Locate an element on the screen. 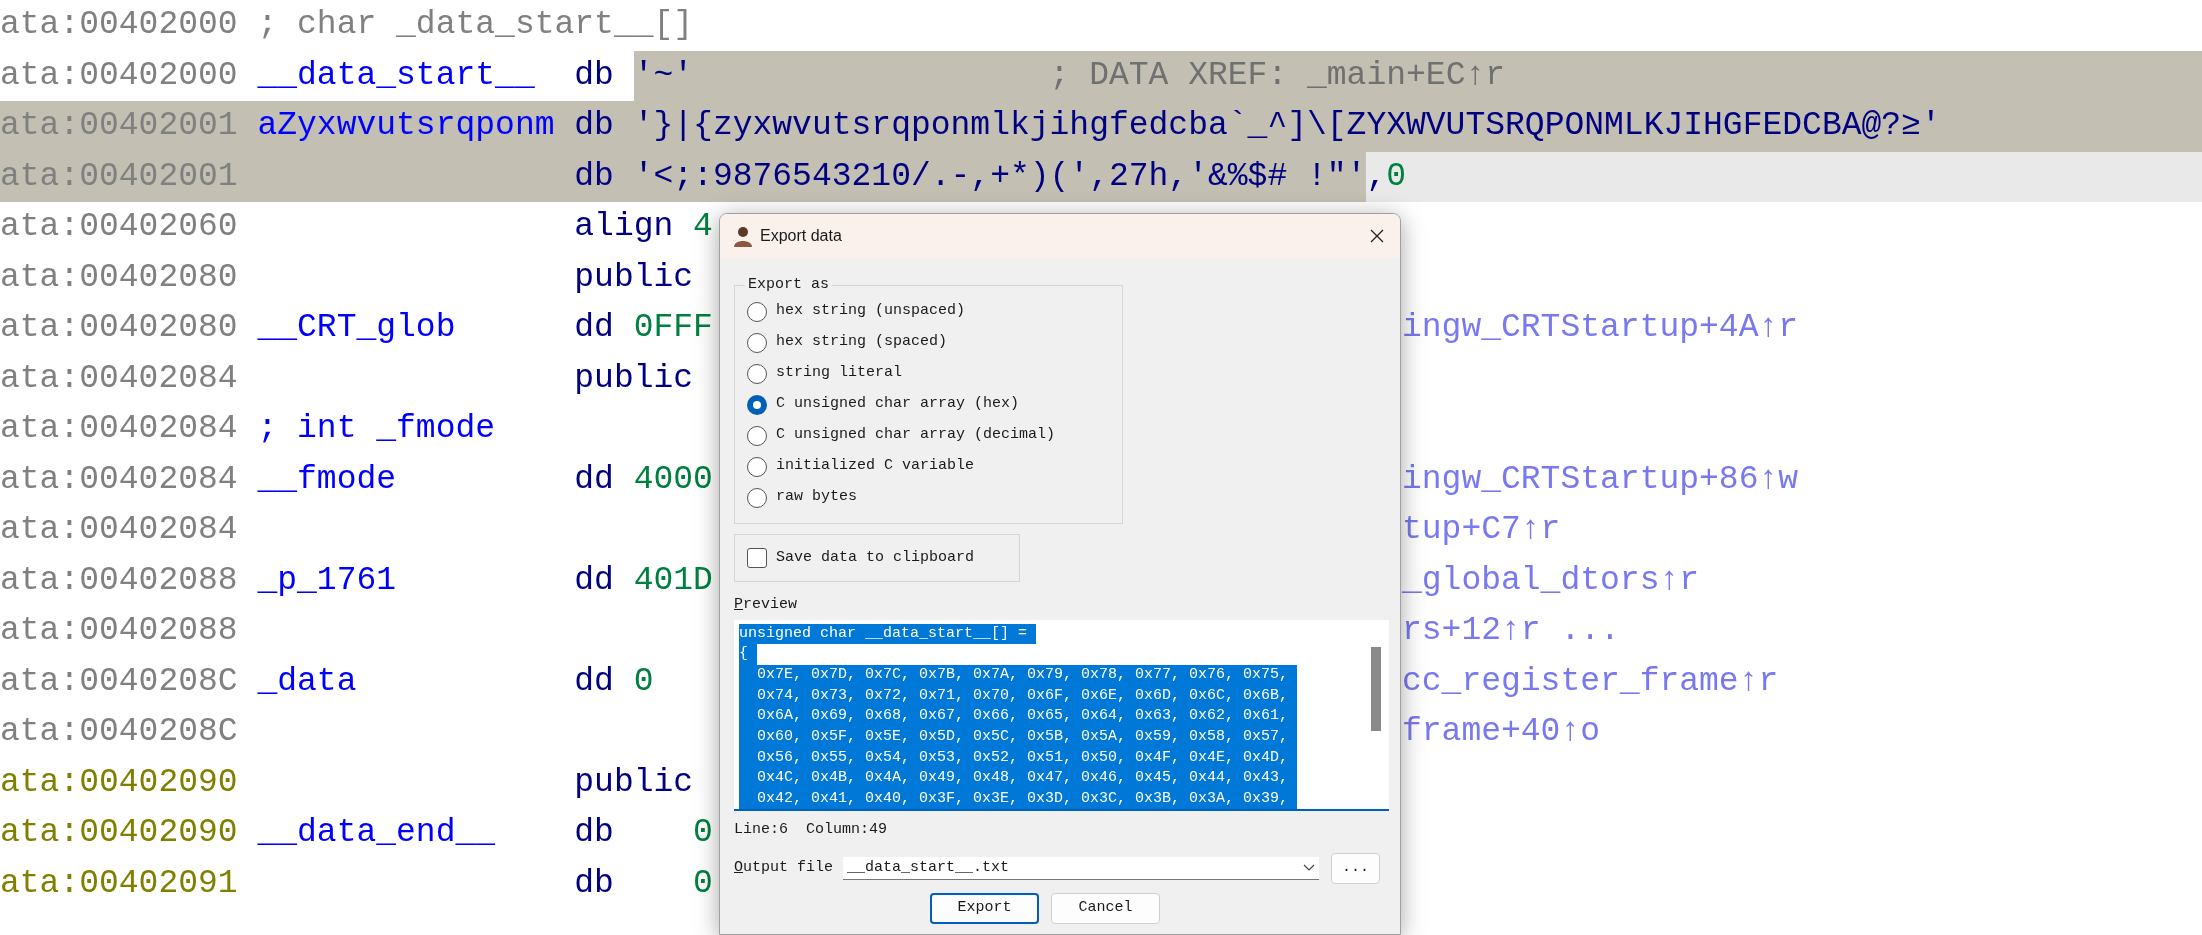  mnemonic-text: align is located at coordinates (624, 227).